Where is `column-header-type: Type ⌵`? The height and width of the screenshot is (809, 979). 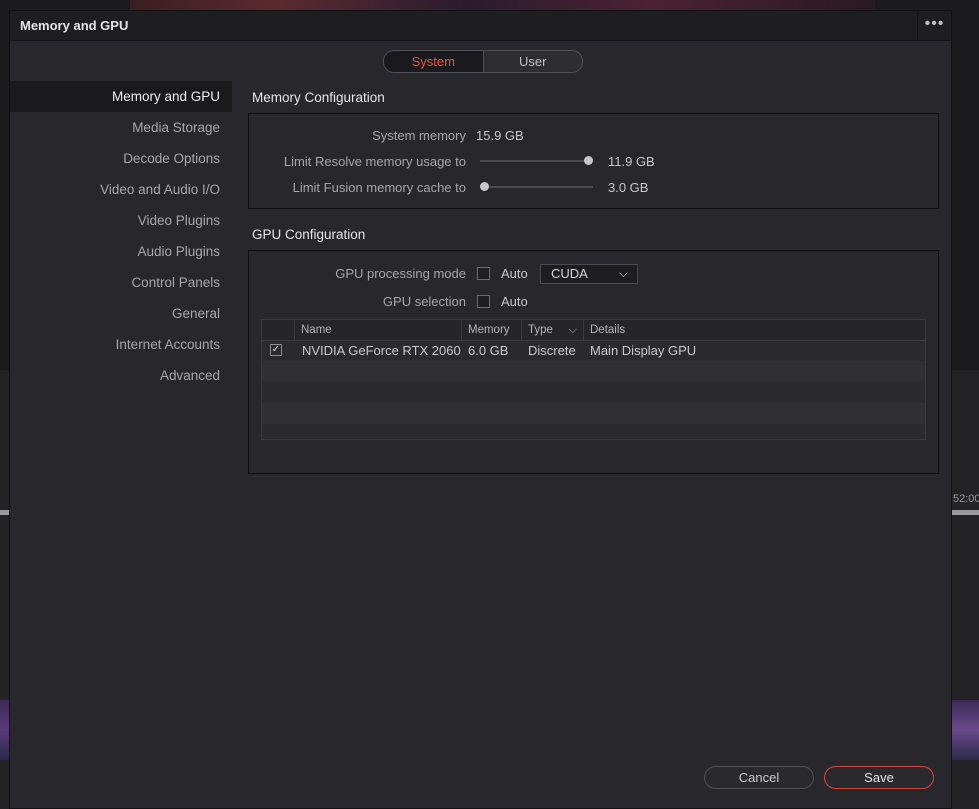
column-header-type: Type ⌵ is located at coordinates (552, 330).